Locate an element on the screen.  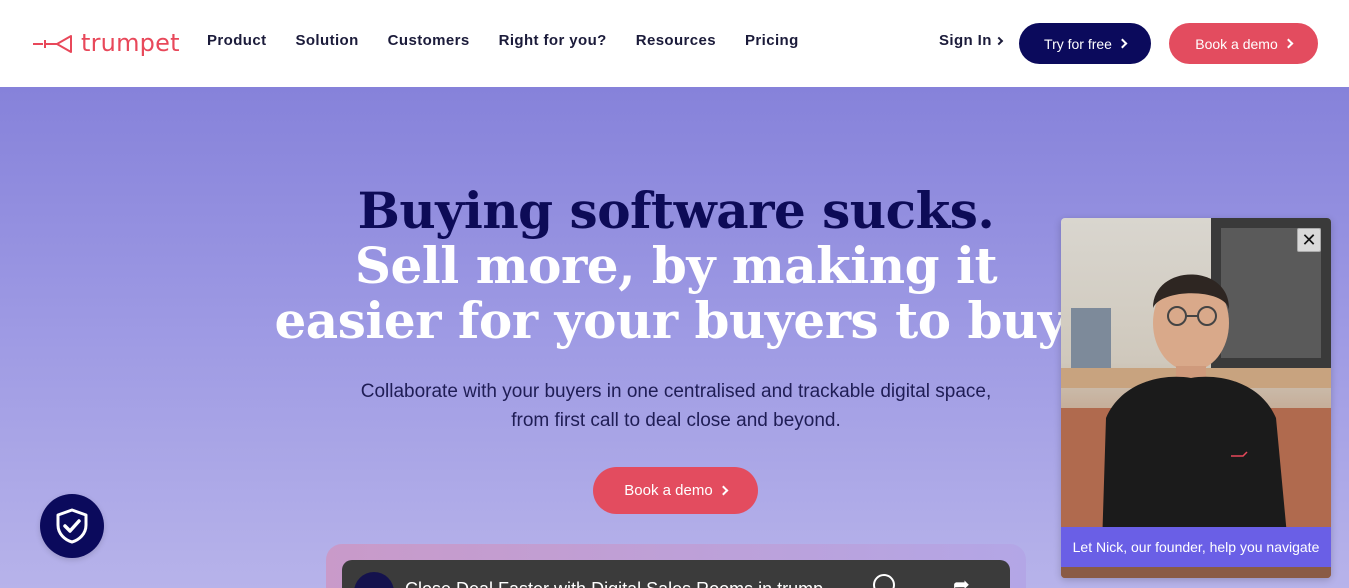
shield-check-icon is located at coordinates (72, 526).